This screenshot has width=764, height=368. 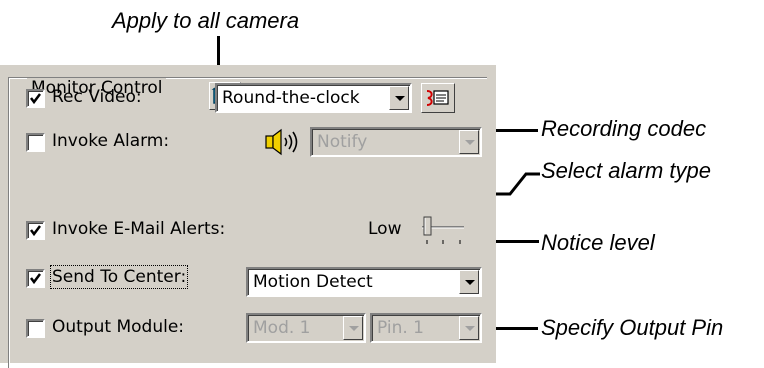 I want to click on callout-output-pin: Specify Output Pin, so click(x=632, y=327).